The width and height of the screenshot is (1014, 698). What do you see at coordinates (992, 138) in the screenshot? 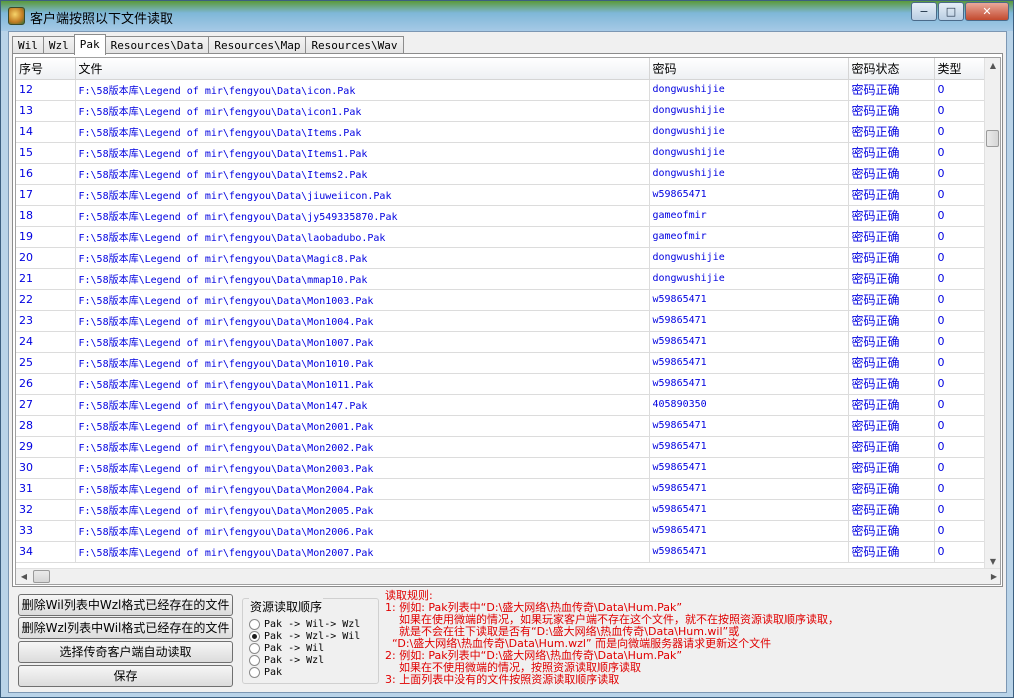
I see `vertical-scroll-thumb` at bounding box center [992, 138].